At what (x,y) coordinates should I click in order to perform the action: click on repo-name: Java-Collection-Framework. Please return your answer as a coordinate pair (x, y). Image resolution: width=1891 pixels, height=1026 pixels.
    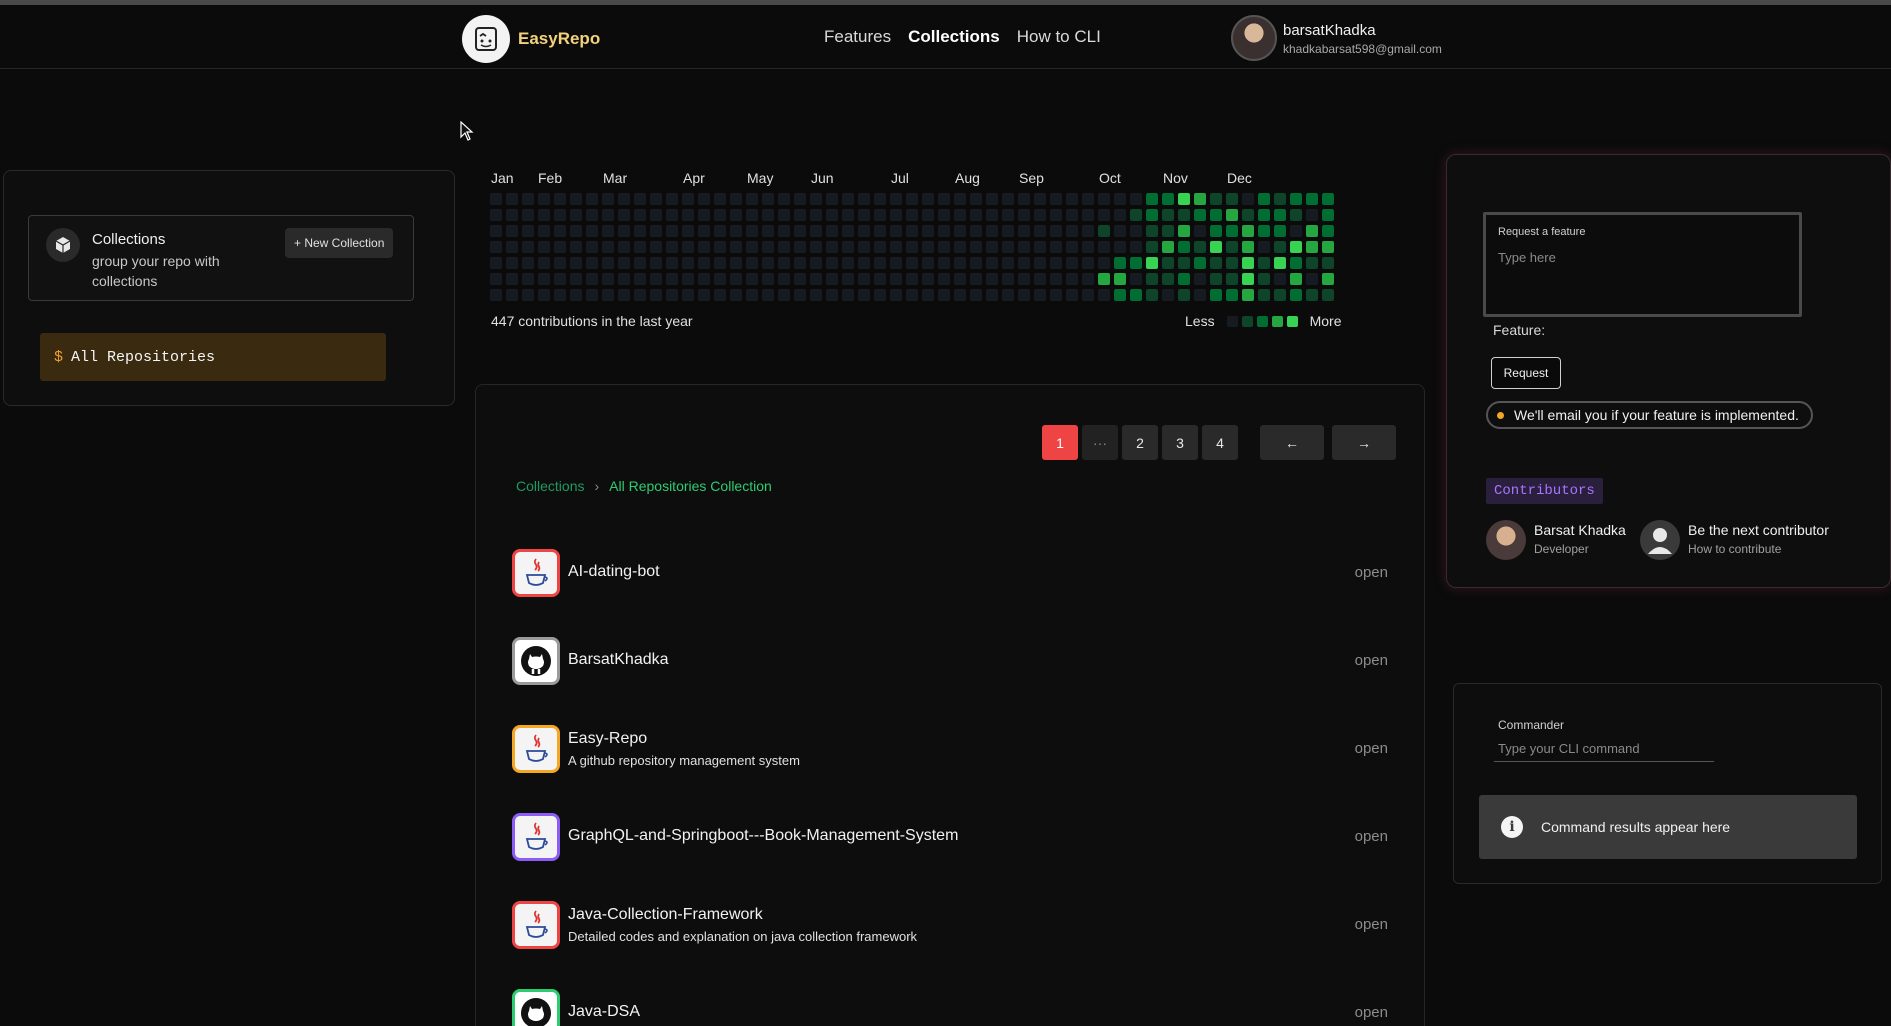
    Looking at the image, I should click on (665, 915).